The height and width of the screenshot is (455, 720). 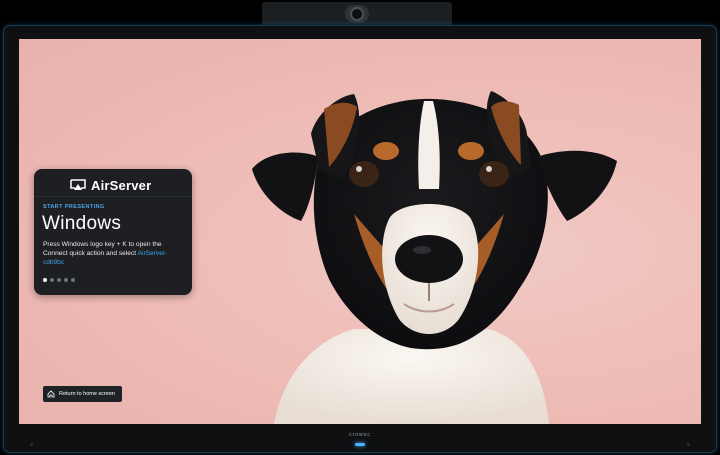 What do you see at coordinates (87, 394) in the screenshot?
I see `return-home-label: Return to home screen` at bounding box center [87, 394].